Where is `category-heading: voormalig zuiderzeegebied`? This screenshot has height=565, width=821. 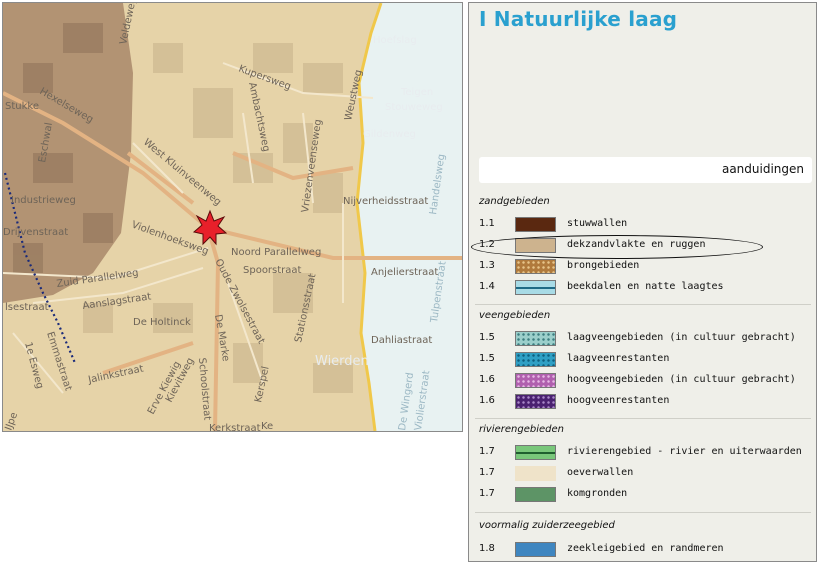
category-heading: voormalig zuiderzeegebied is located at coordinates (547, 525).